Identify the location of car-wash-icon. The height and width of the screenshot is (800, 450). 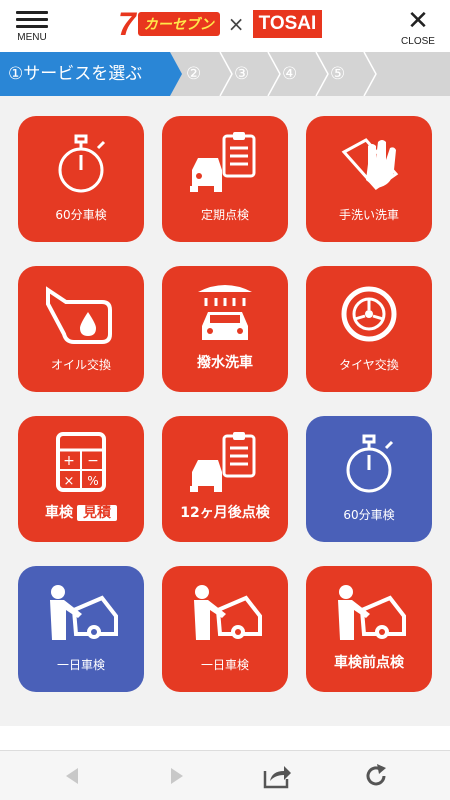
(225, 312).